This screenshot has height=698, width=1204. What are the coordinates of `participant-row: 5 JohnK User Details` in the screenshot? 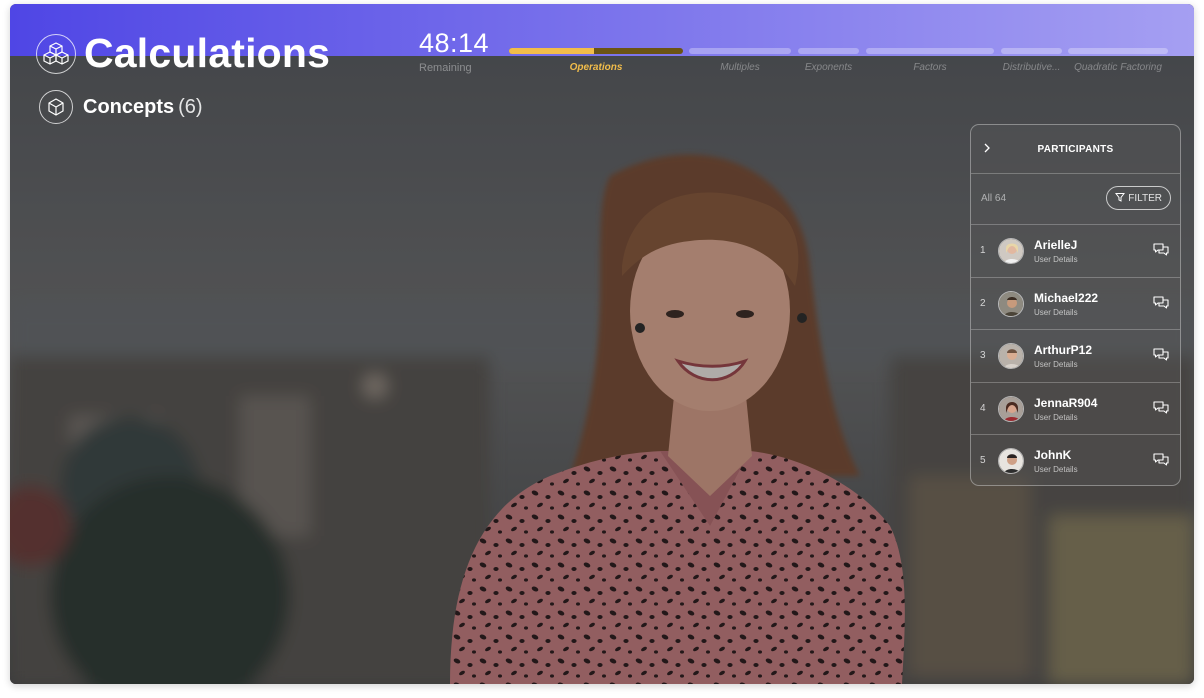 It's located at (1075, 460).